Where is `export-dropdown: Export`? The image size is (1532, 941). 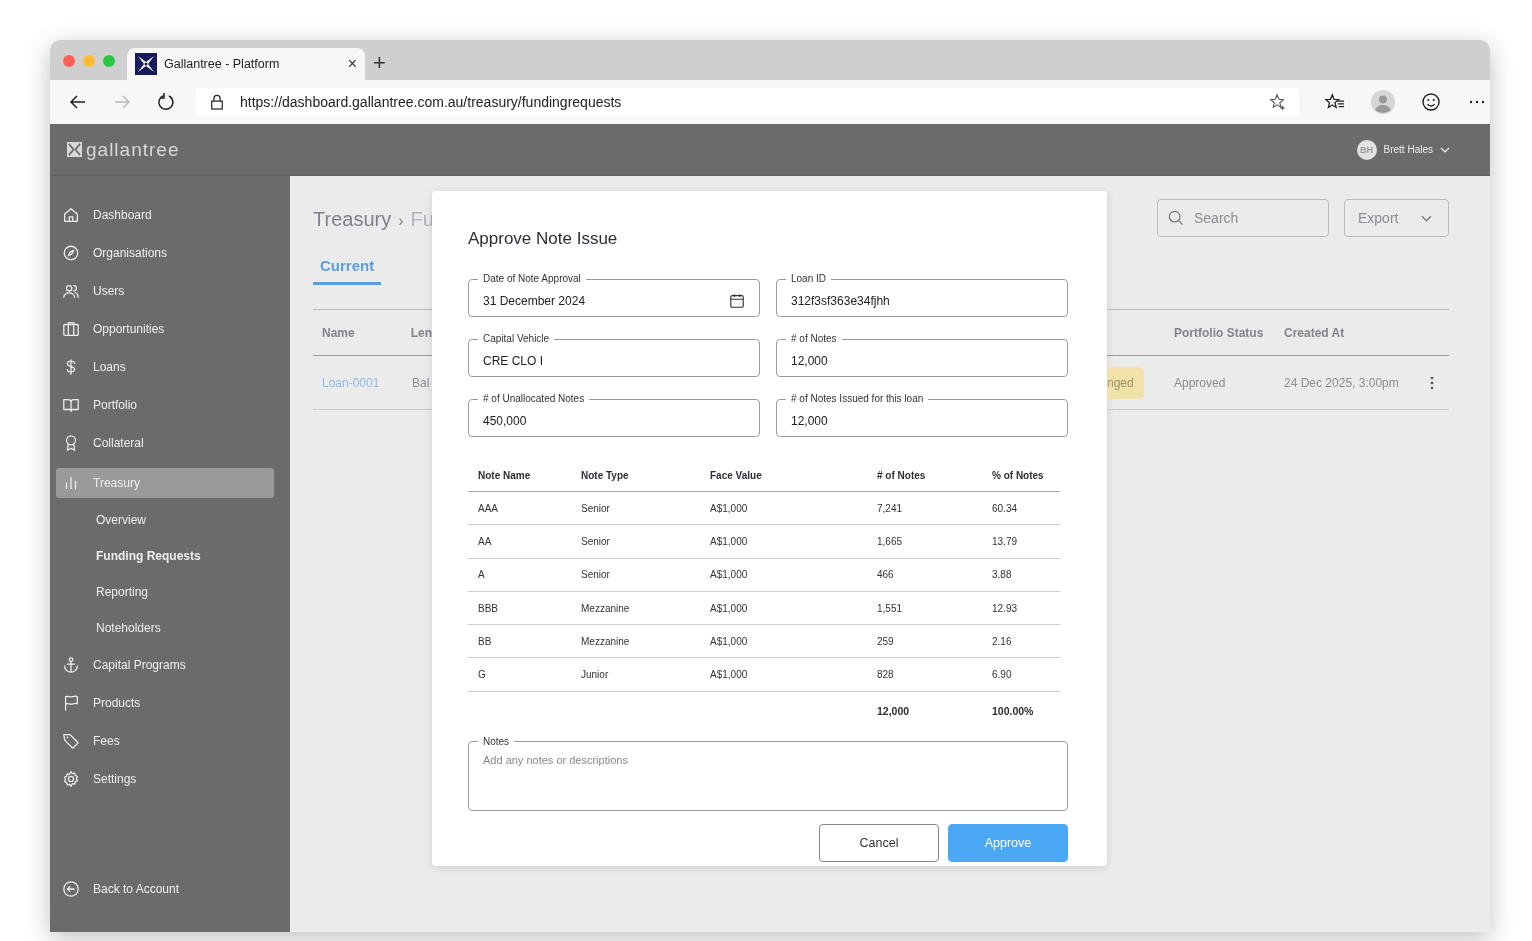
export-dropdown: Export is located at coordinates (1396, 218).